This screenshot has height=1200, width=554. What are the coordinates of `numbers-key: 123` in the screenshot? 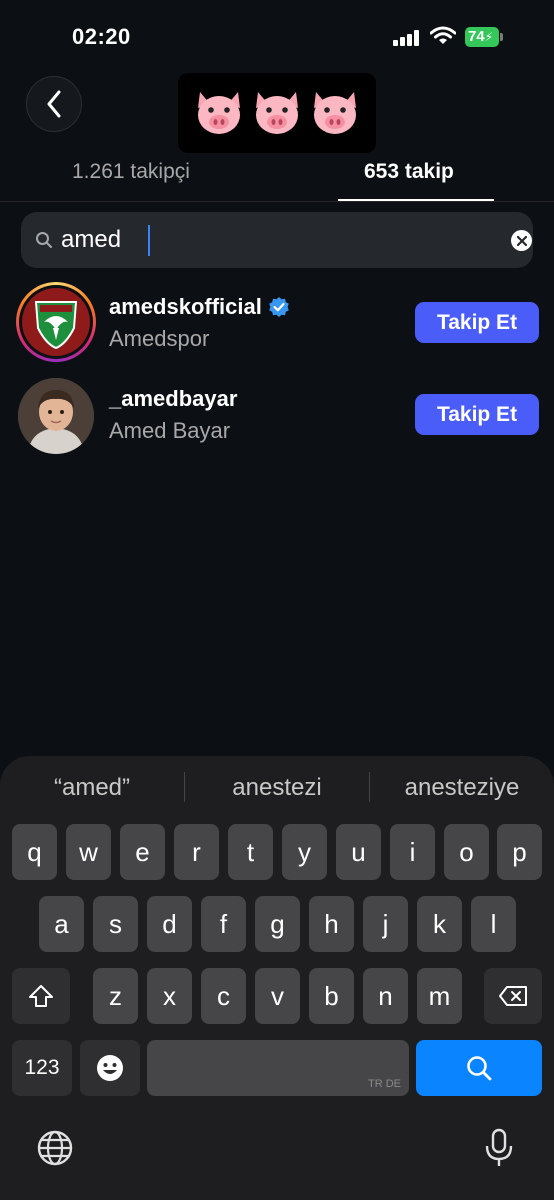 It's located at (42, 1068).